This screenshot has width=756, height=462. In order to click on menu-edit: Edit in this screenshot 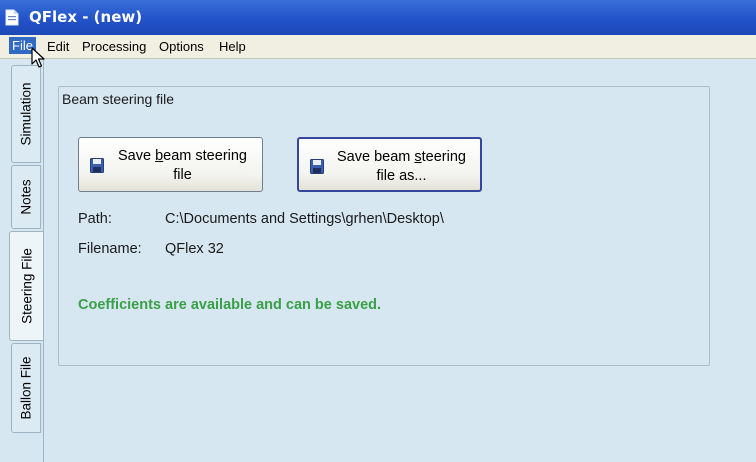, I will do `click(58, 46)`.